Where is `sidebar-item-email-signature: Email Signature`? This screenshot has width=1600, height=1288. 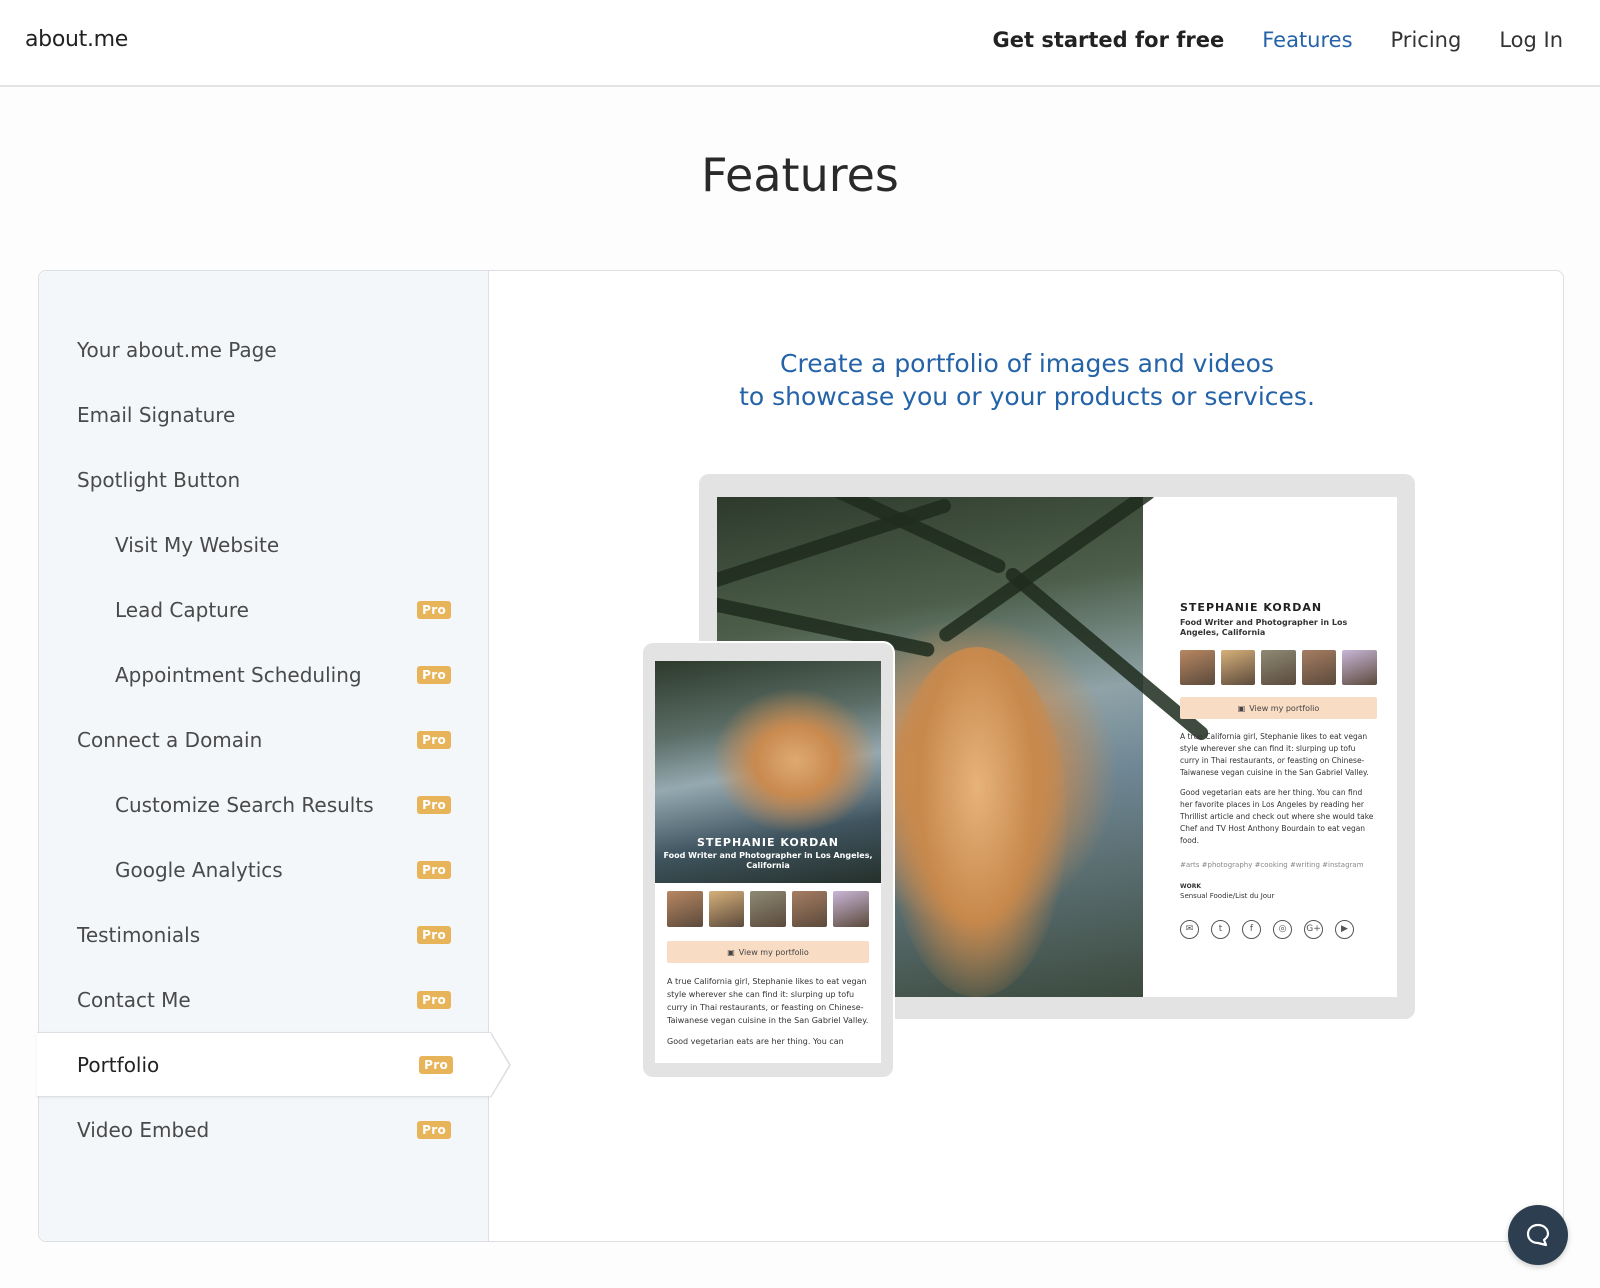 sidebar-item-email-signature: Email Signature is located at coordinates (264, 414).